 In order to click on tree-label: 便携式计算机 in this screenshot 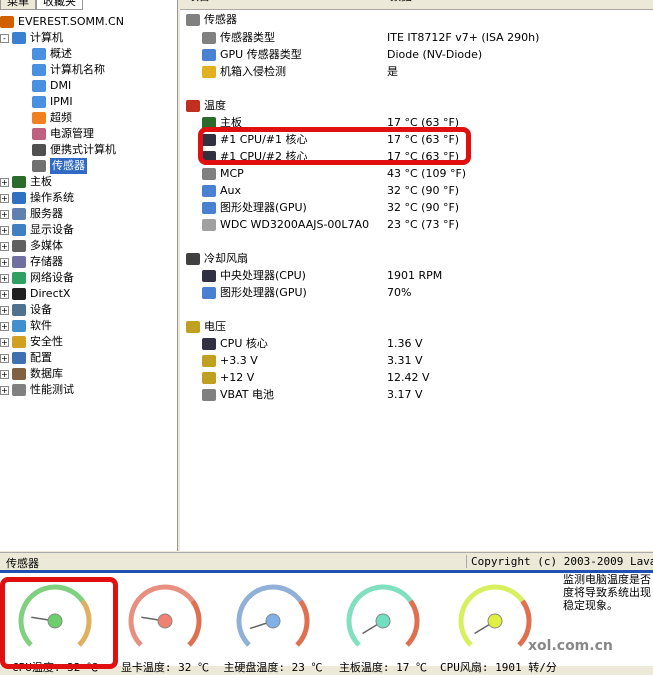, I will do `click(83, 149)`.